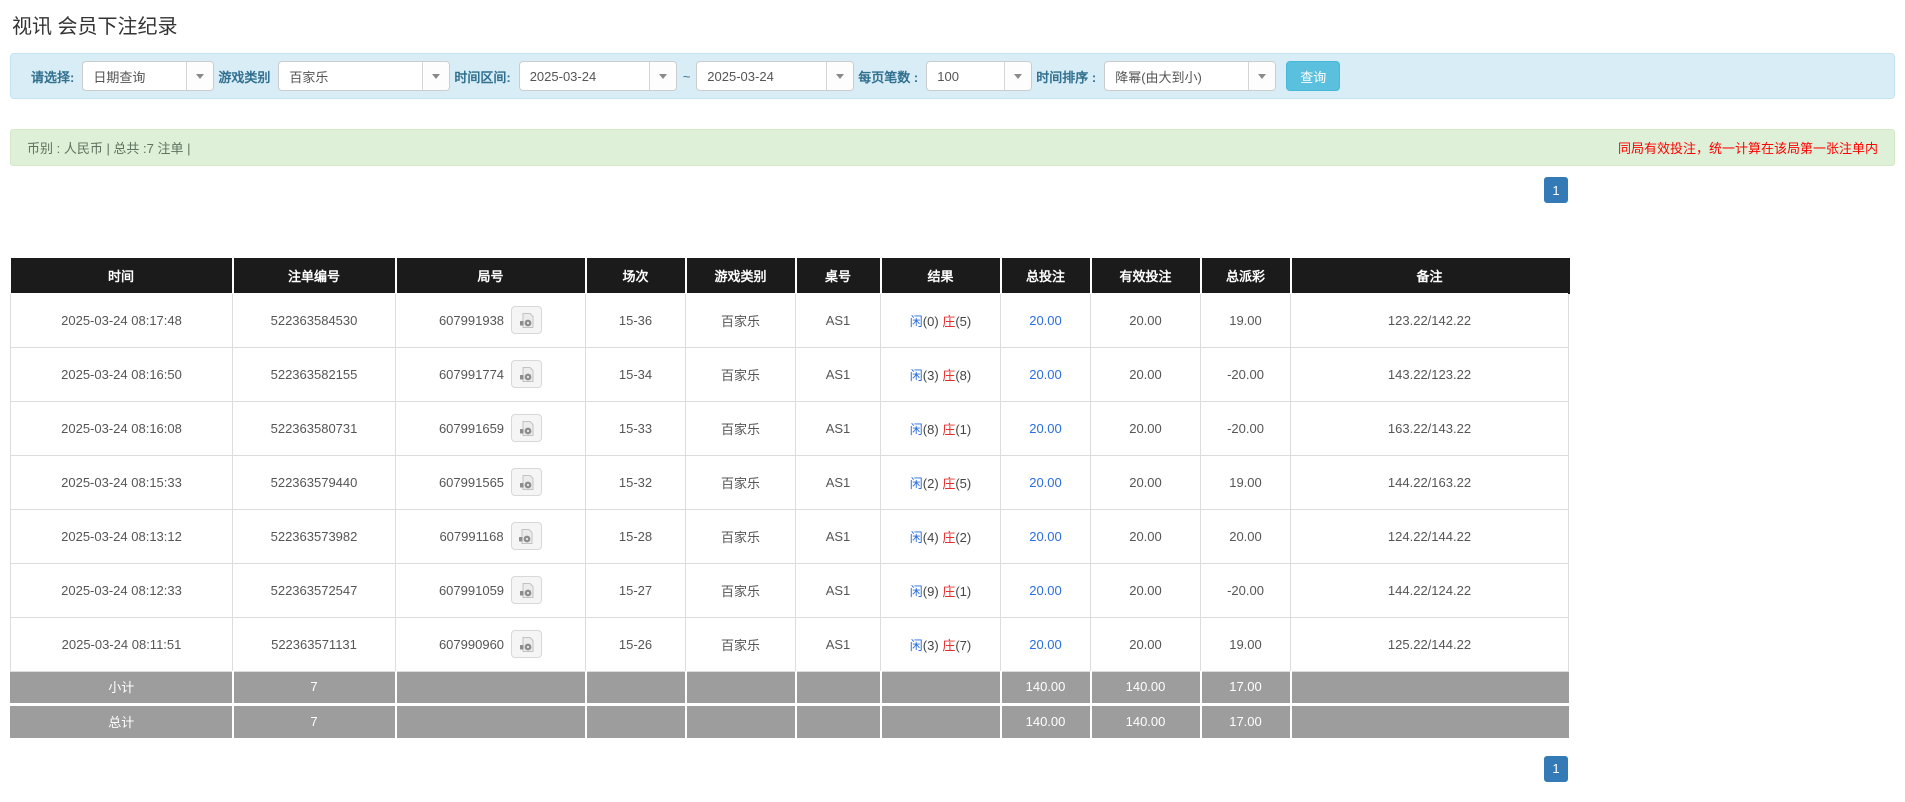 This screenshot has width=1905, height=802. Describe the element at coordinates (979, 76) in the screenshot. I see `page-size-select: 100` at that location.